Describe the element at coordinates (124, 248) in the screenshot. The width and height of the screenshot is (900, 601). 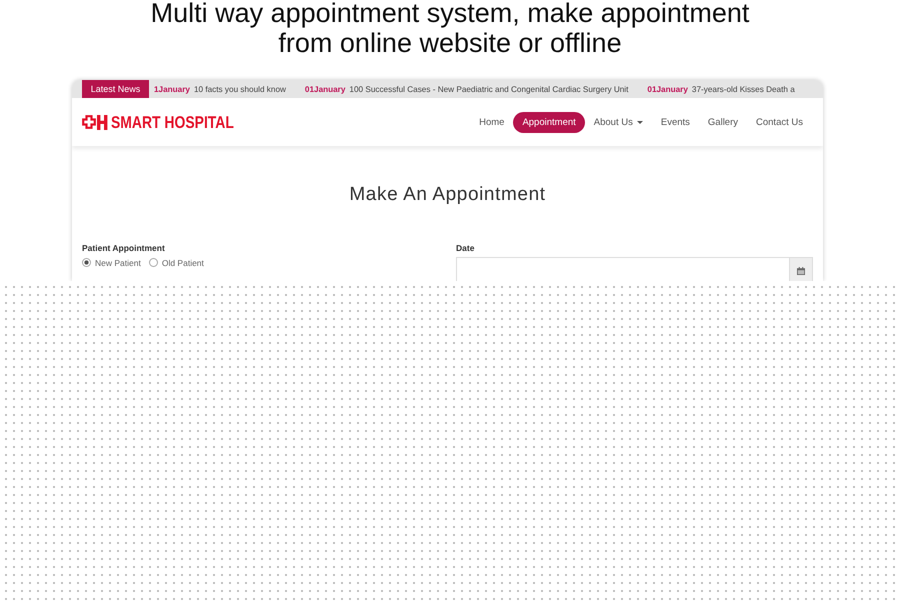
I see `field-label: Patient Appointment` at that location.